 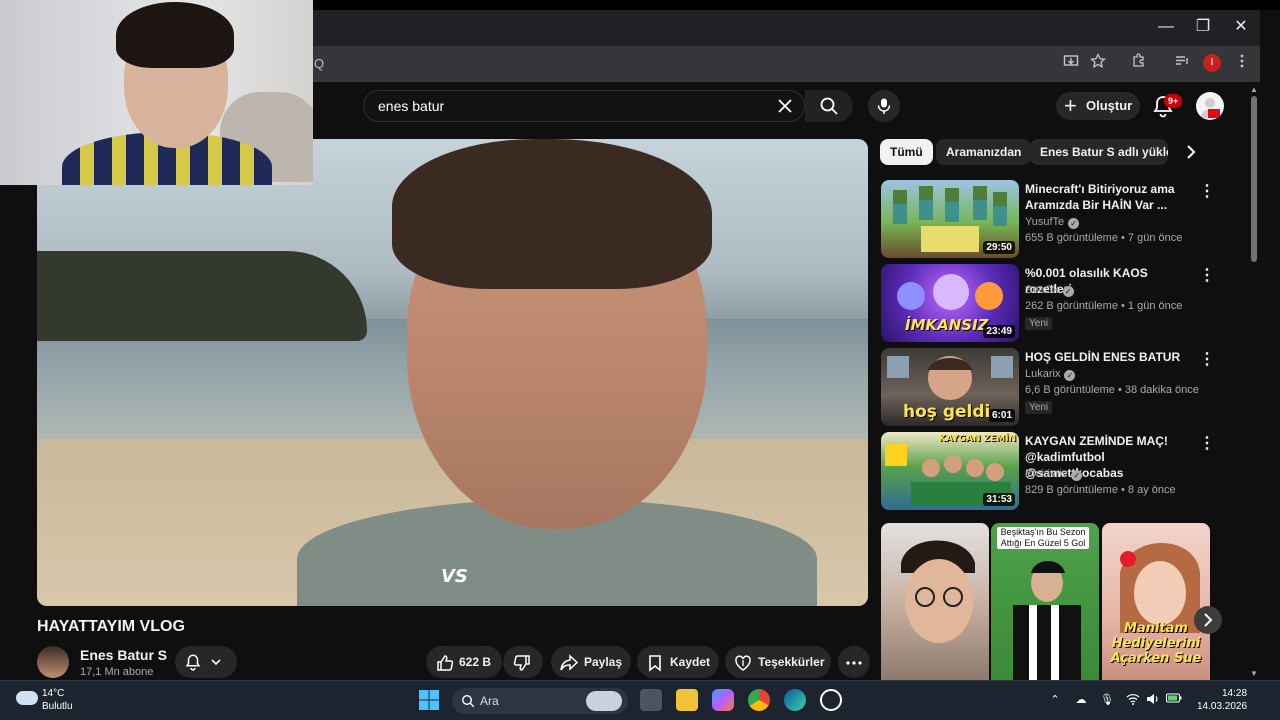 I want to click on browser-menu-icon, so click(x=1242, y=64).